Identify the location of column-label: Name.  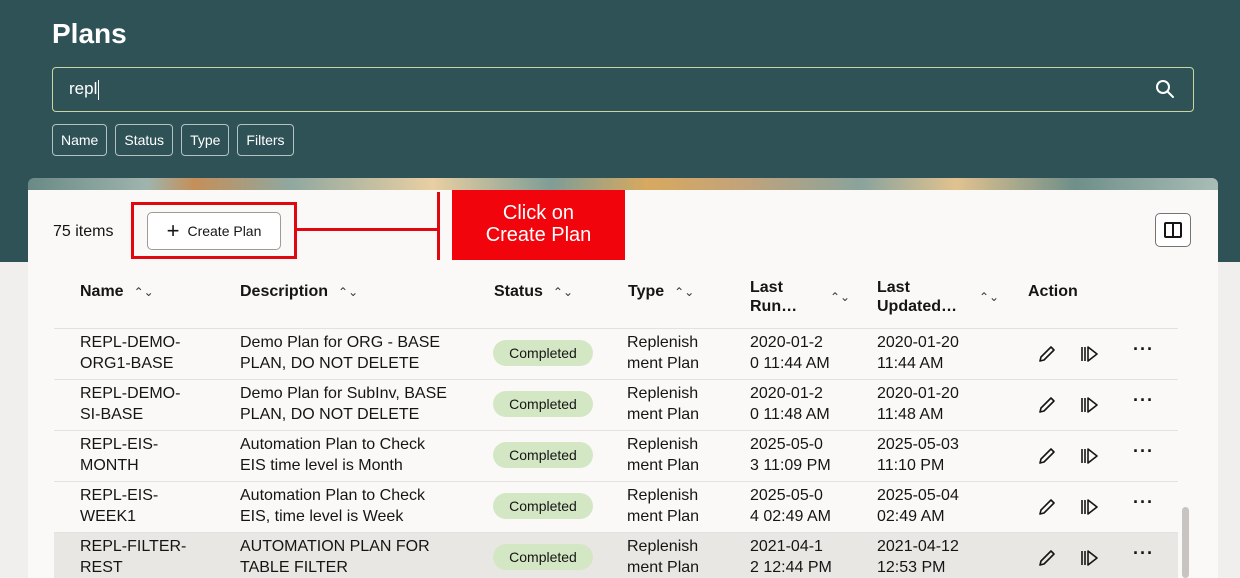
(102, 291).